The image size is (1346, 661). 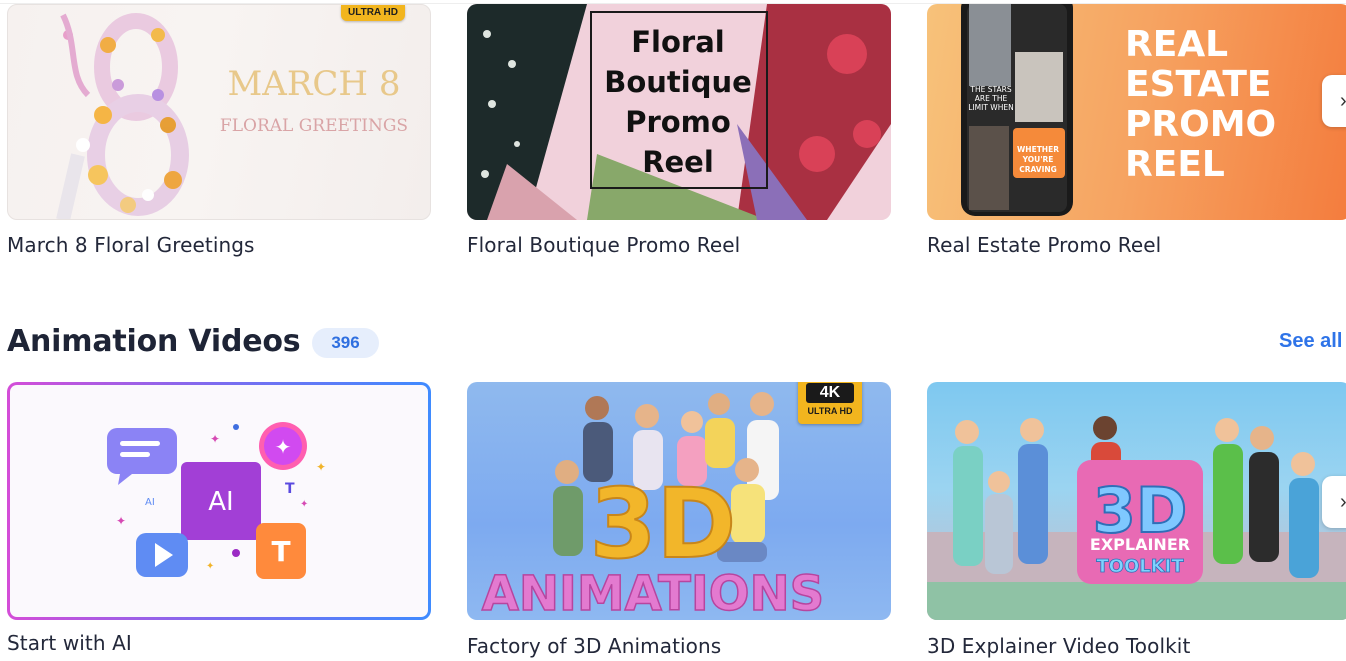 What do you see at coordinates (1198, 84) in the screenshot?
I see `svg-text: ESTATE` at bounding box center [1198, 84].